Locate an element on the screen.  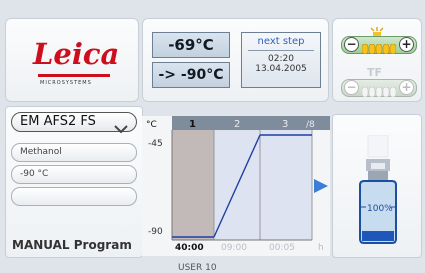
leica-logo-underline is located at coordinates (74, 75).